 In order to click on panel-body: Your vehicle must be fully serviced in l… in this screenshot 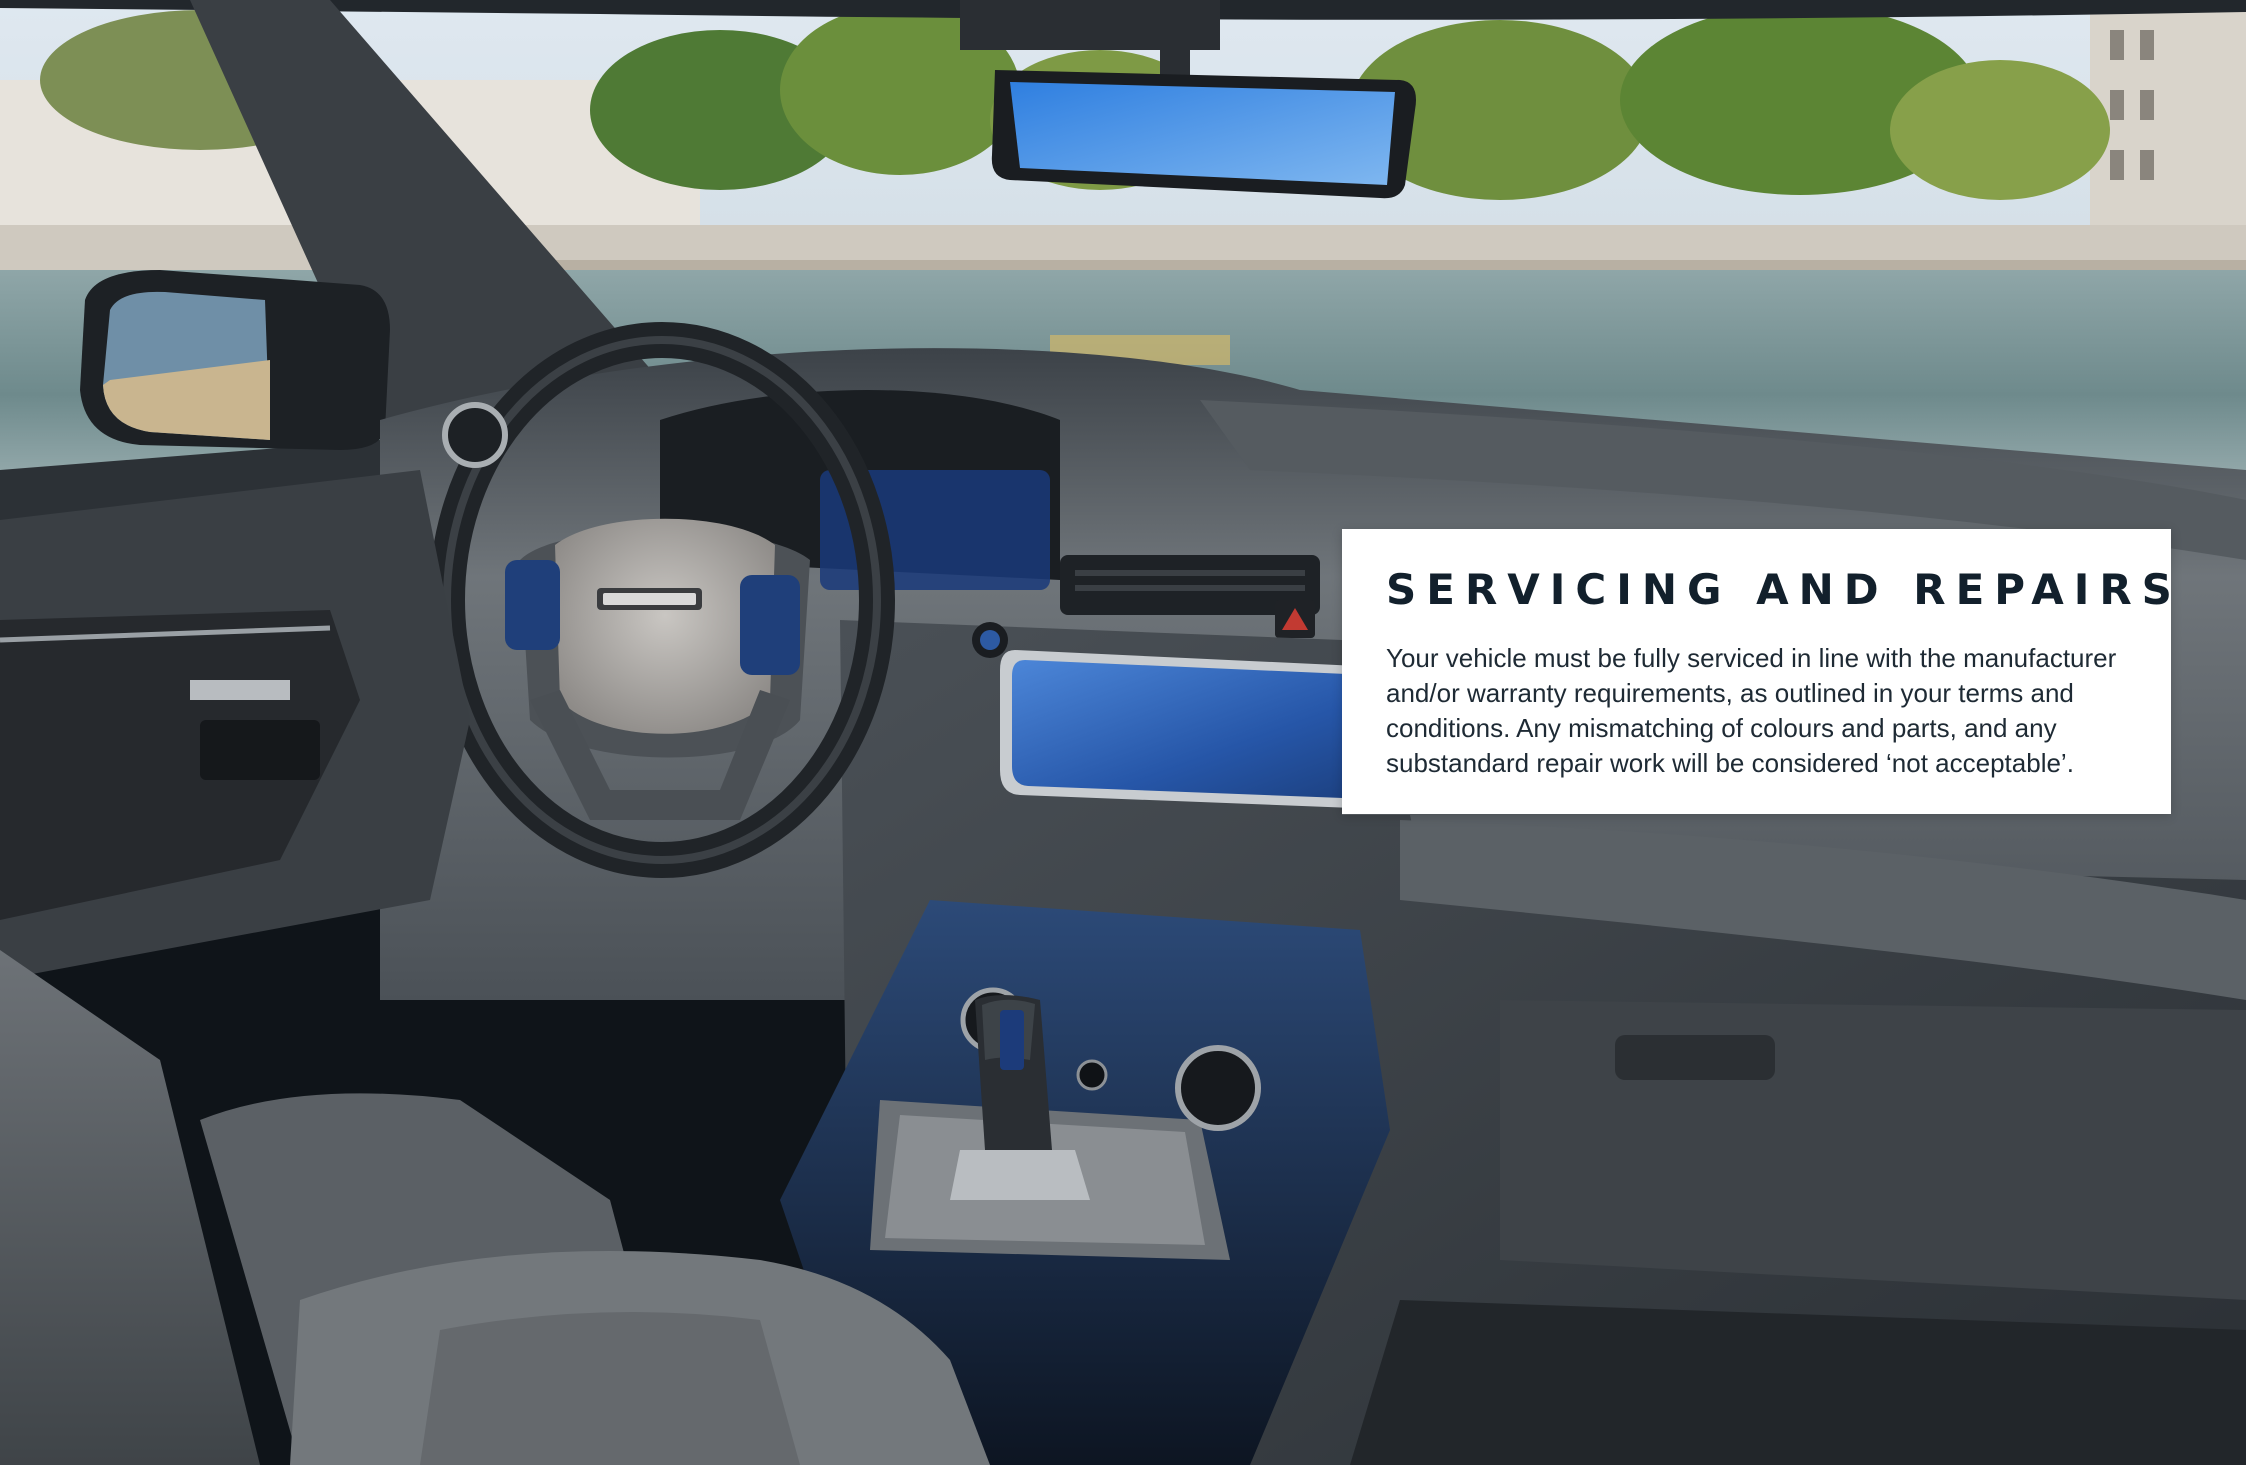, I will do `click(1751, 710)`.